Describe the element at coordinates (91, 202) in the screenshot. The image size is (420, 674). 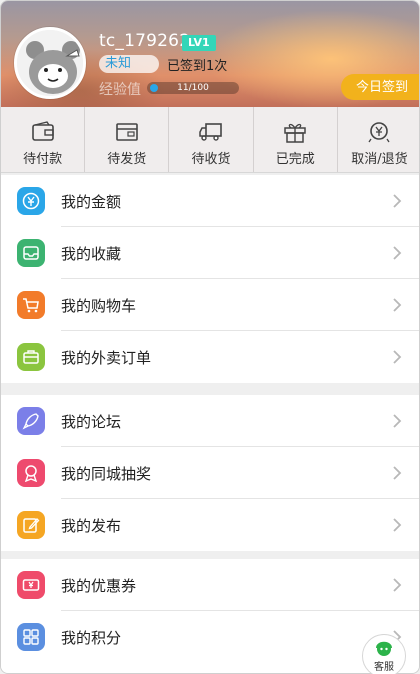
I see `menu-label: 我的金额` at that location.